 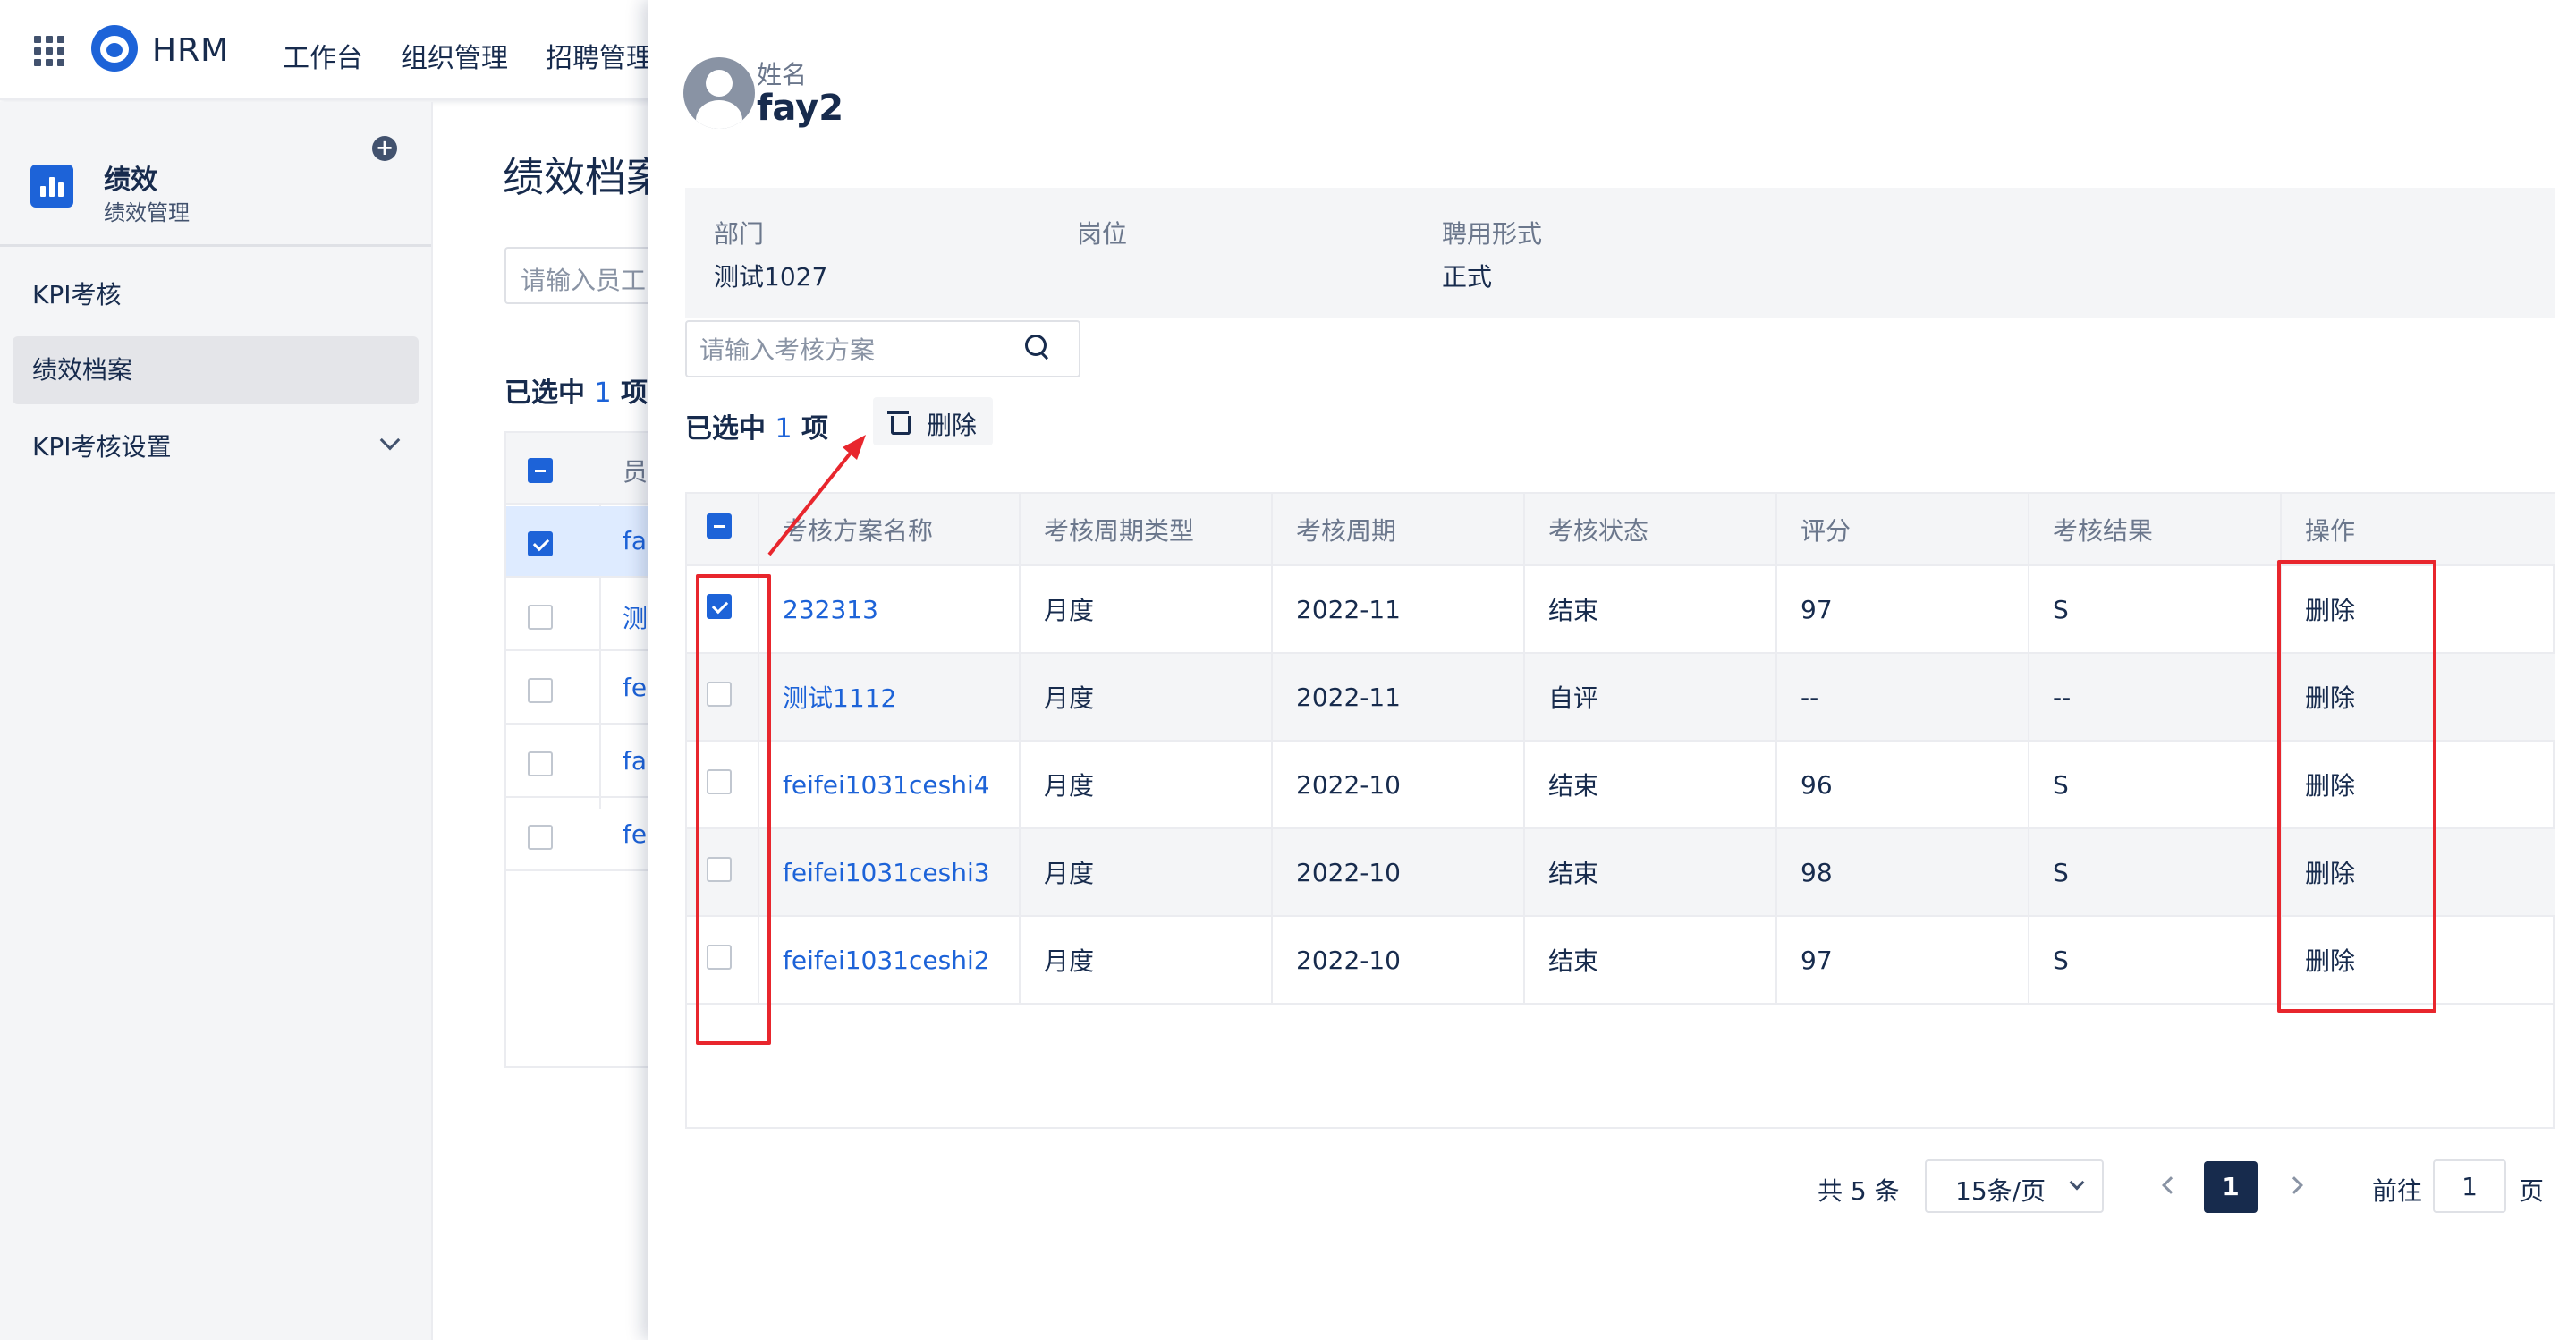 What do you see at coordinates (2356, 786) in the screenshot?
I see `annotation-action-column` at bounding box center [2356, 786].